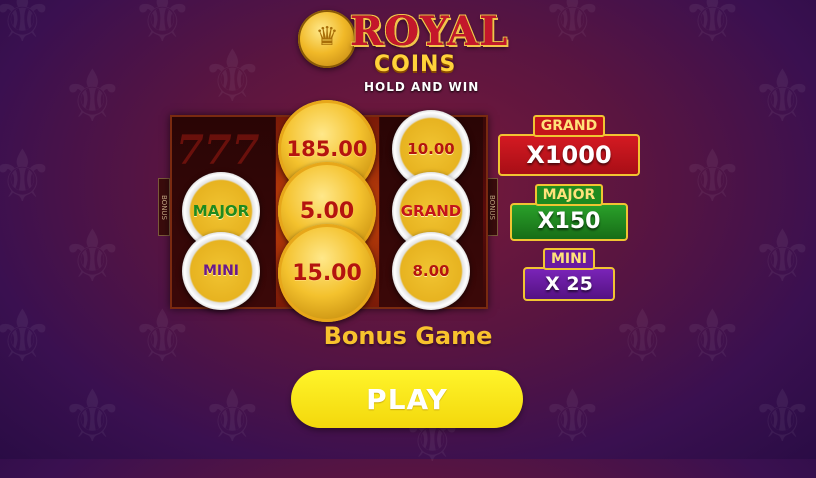 The image size is (816, 478). What do you see at coordinates (569, 259) in the screenshot?
I see `jackpot-mini-label: MINI` at bounding box center [569, 259].